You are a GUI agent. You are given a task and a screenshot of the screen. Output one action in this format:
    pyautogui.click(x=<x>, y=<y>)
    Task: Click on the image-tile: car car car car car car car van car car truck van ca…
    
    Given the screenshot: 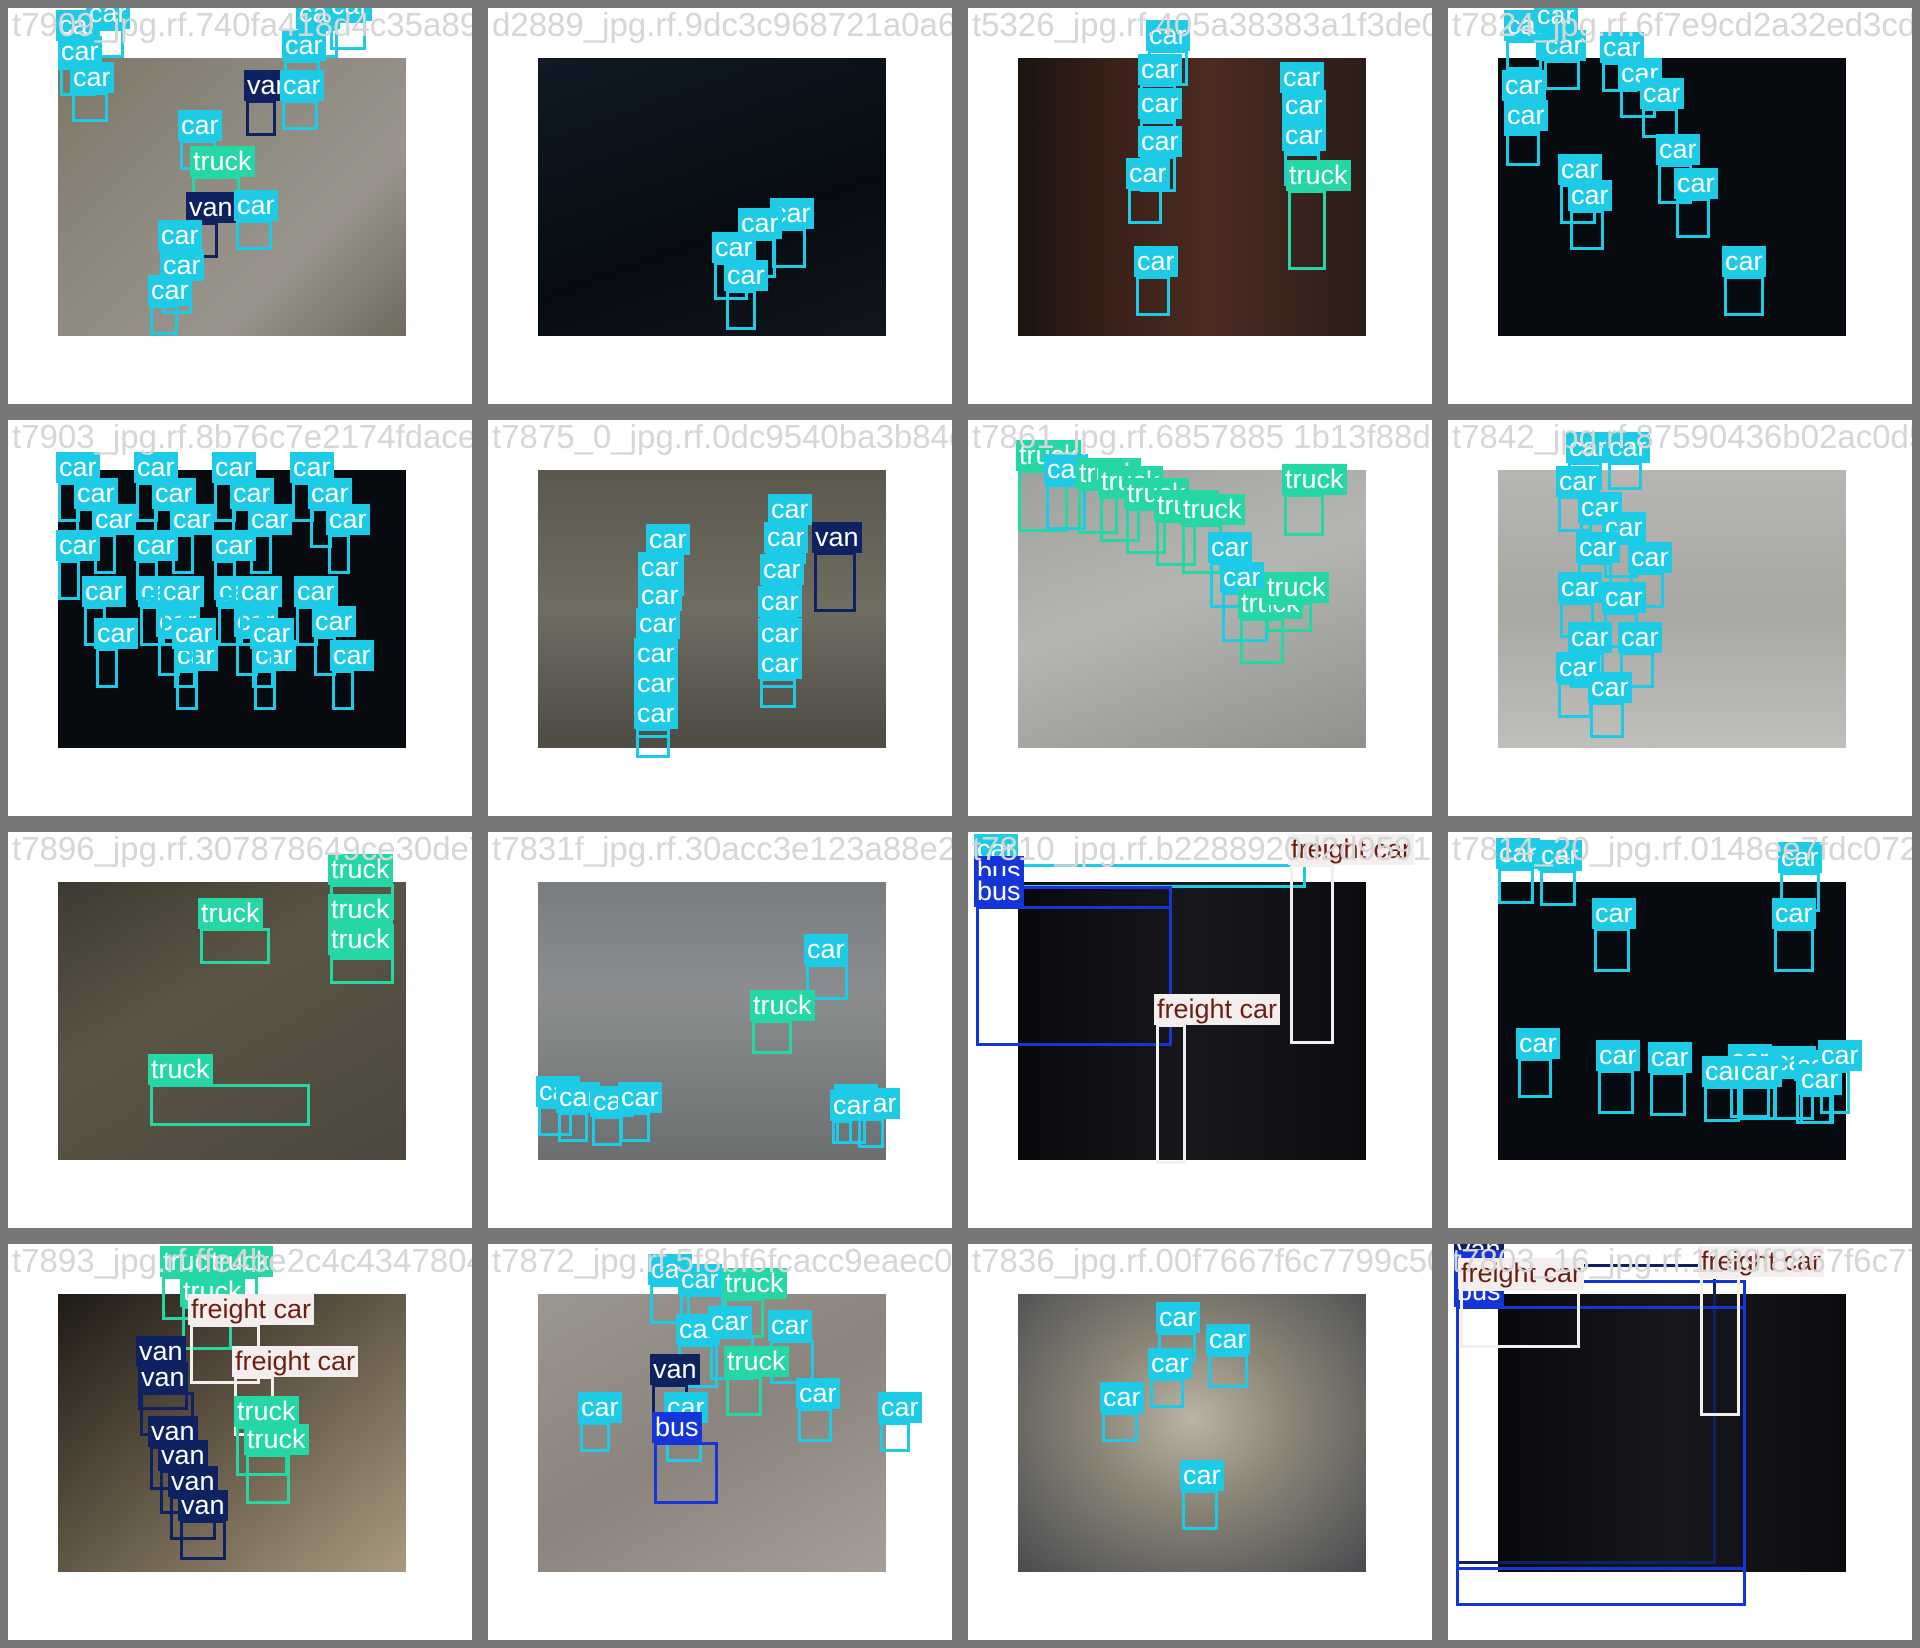 What is the action you would take?
    pyautogui.click(x=240, y=206)
    